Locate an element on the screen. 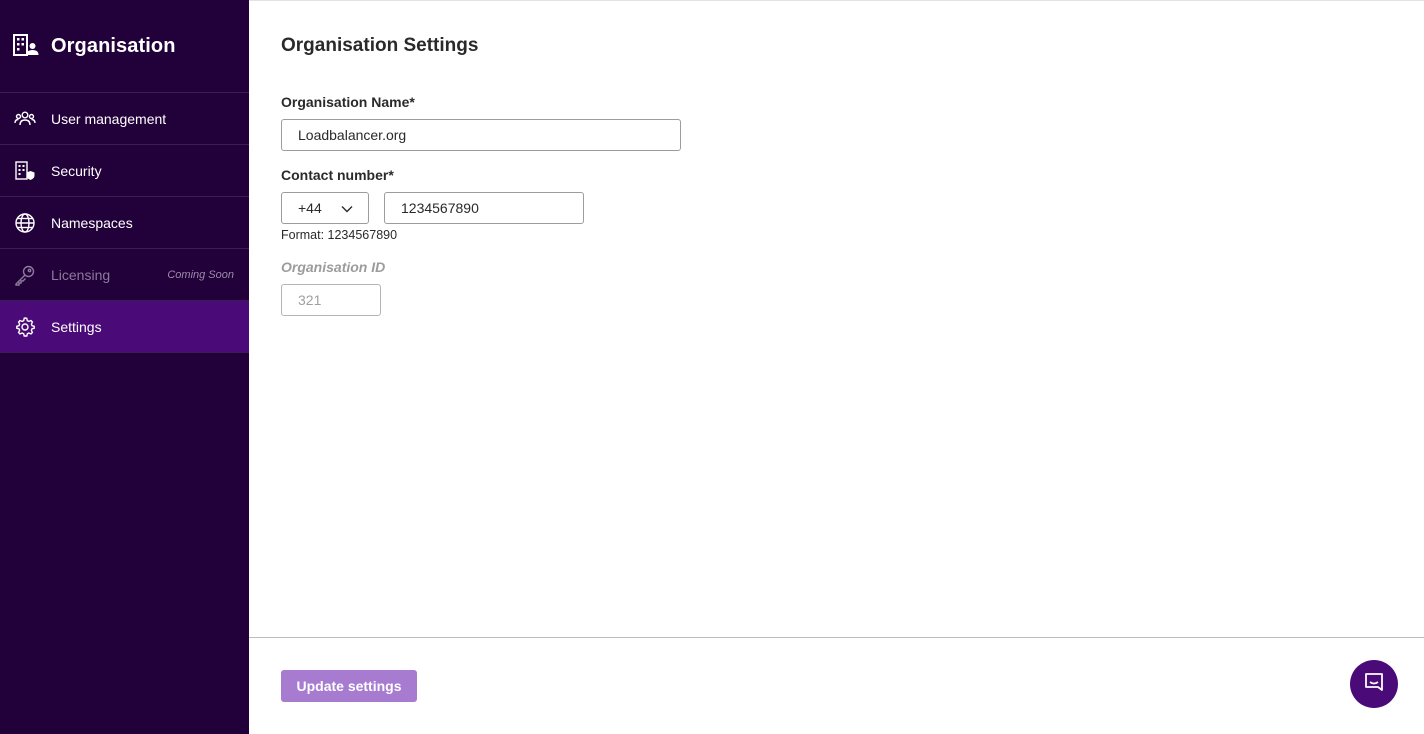 This screenshot has width=1424, height=734. sidebar-item-licensing: Licensing Coming Soon is located at coordinates (124, 275).